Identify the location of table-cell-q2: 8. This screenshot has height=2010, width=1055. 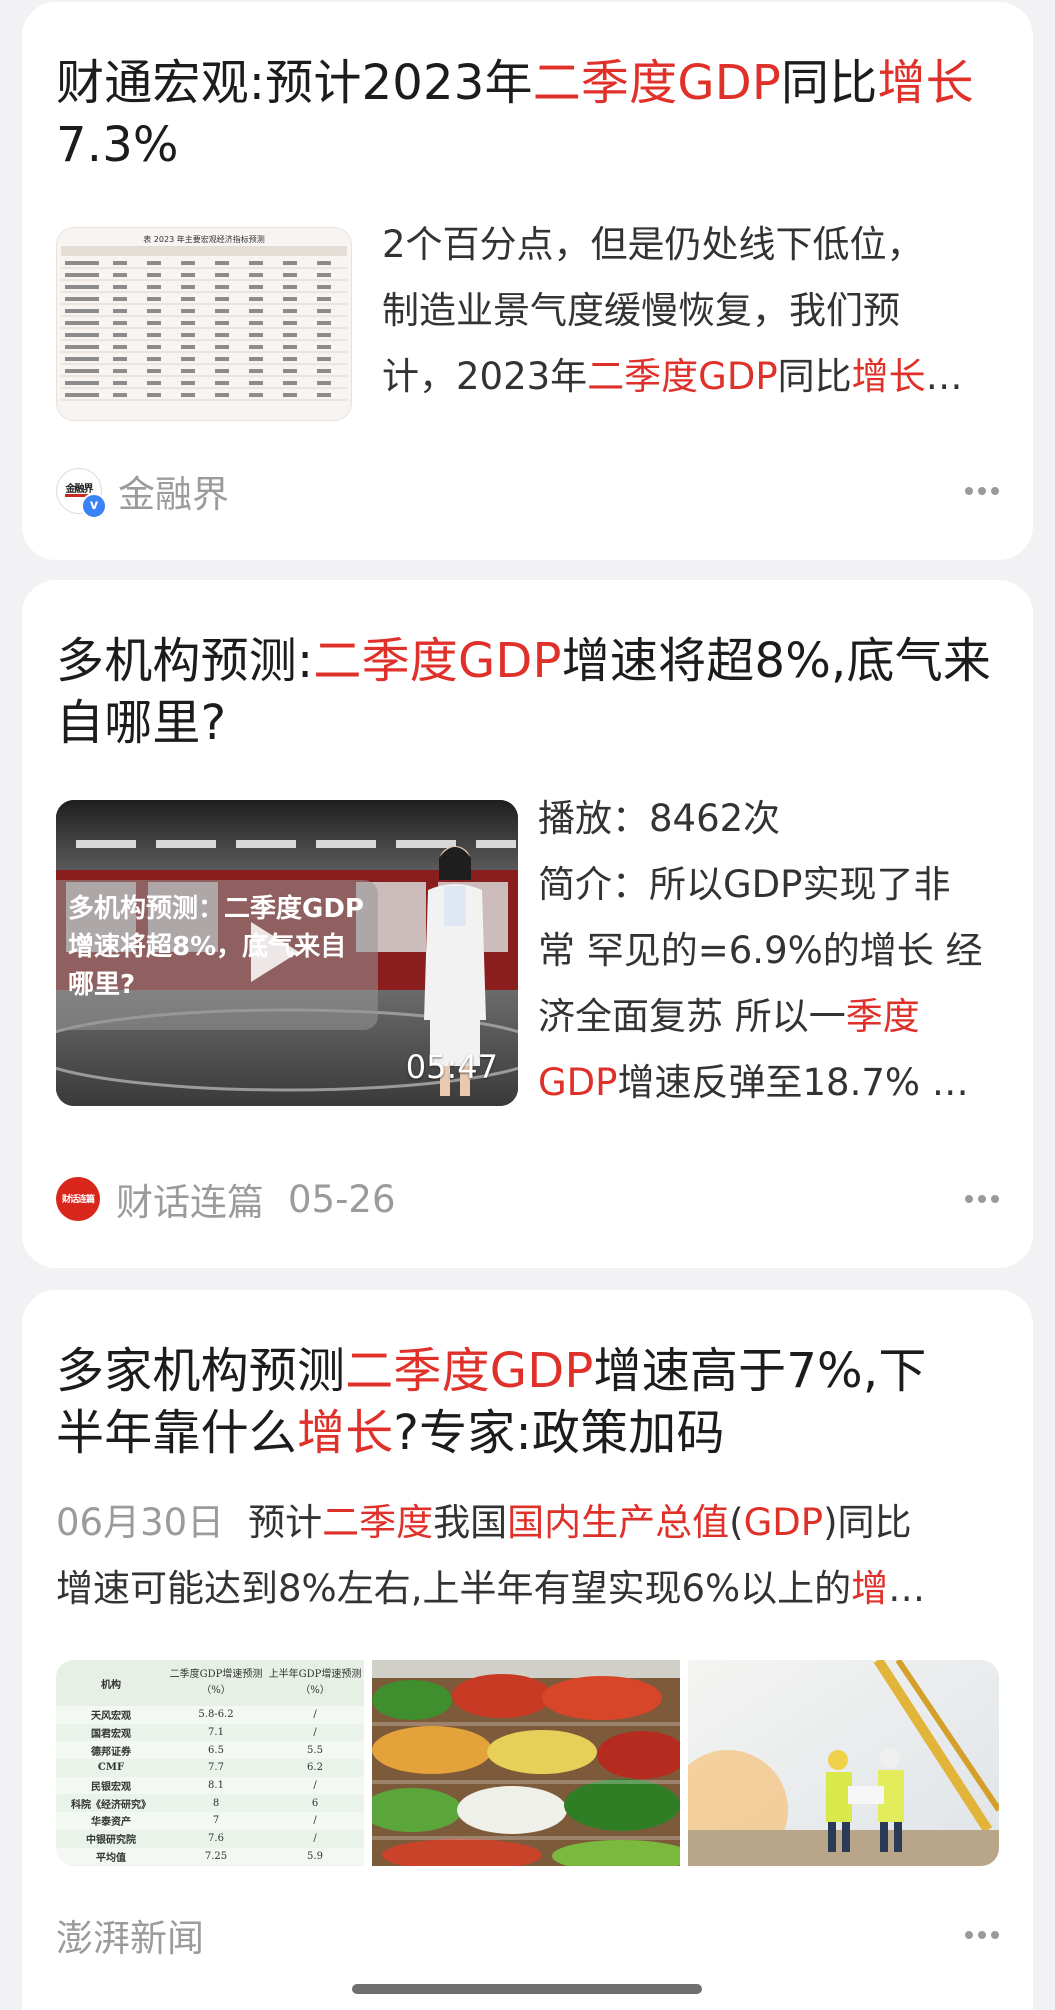
(216, 1803).